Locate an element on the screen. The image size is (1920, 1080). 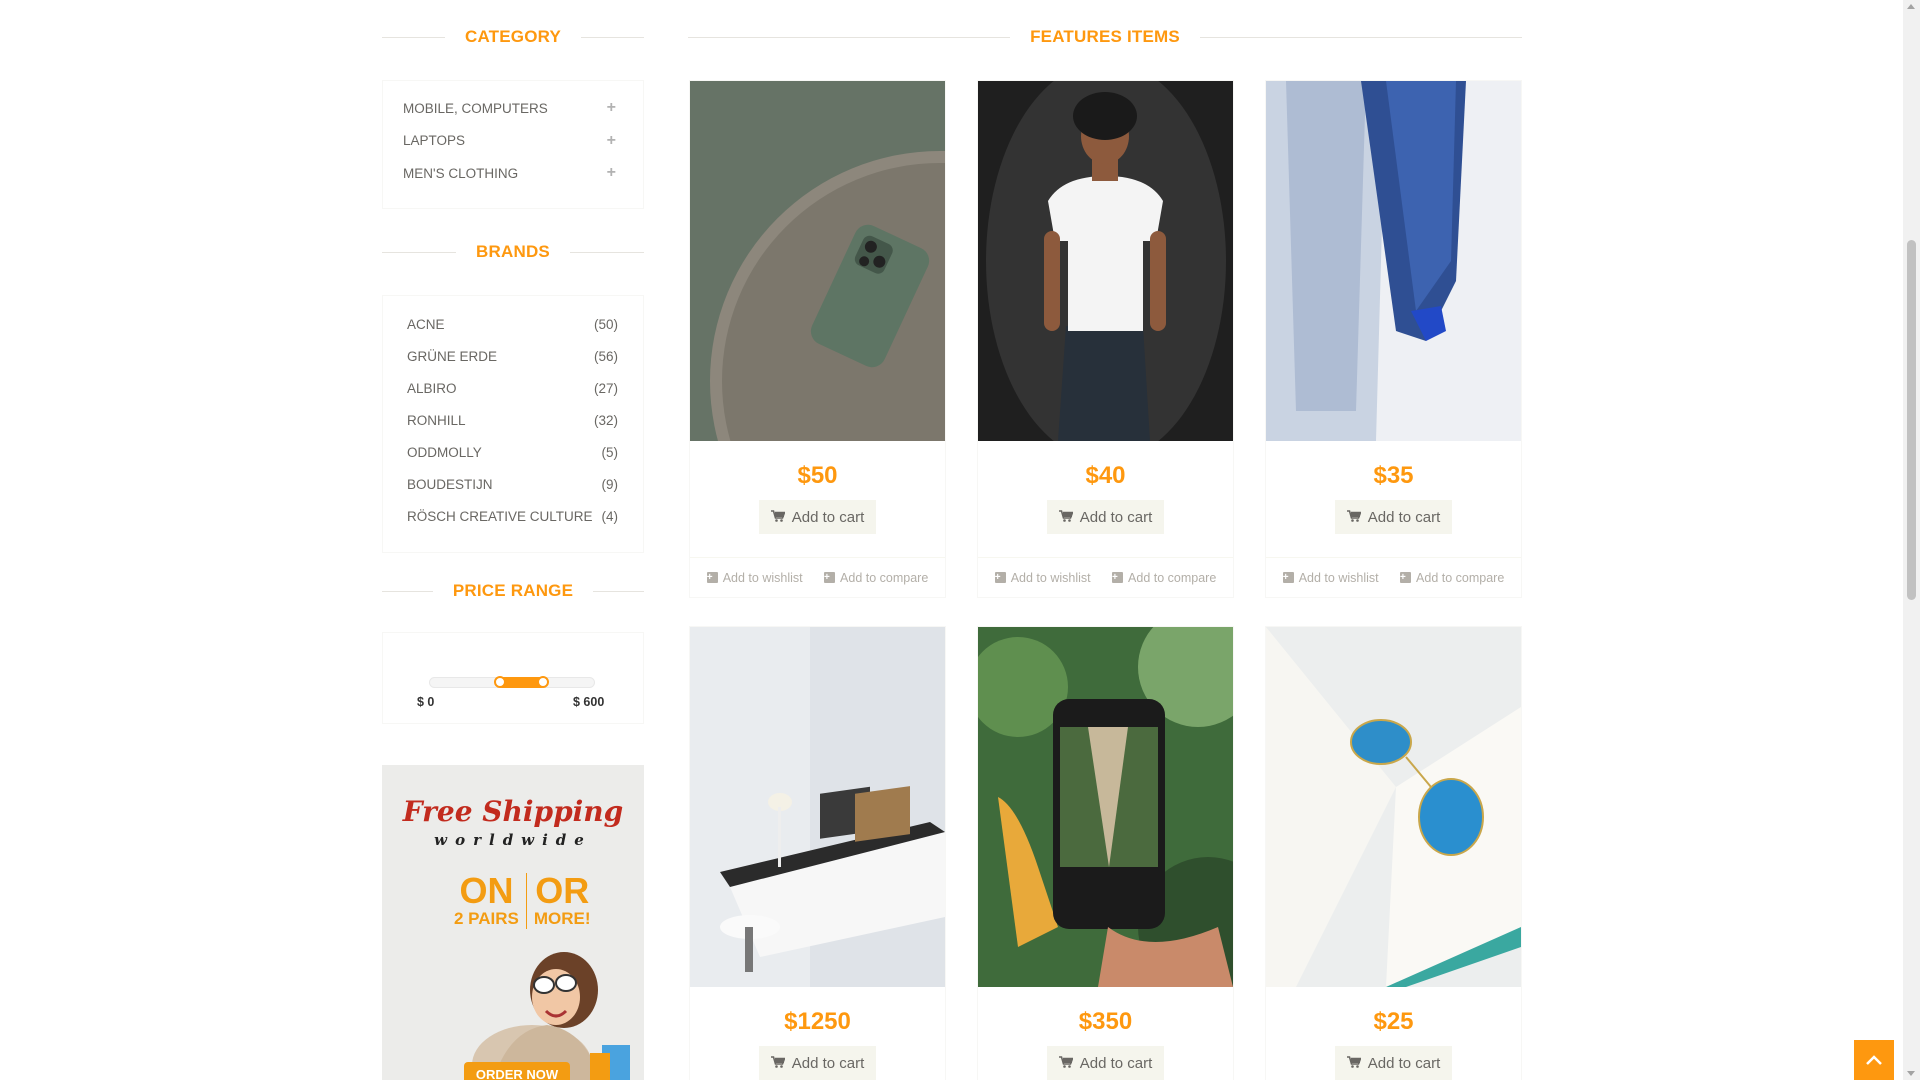
banner-offer-left-small: 2 PAIRS is located at coordinates (486, 918).